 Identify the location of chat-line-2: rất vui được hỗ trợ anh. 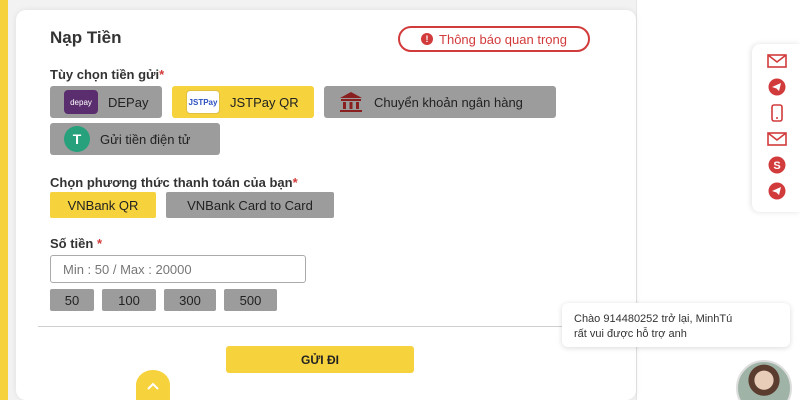
(630, 334).